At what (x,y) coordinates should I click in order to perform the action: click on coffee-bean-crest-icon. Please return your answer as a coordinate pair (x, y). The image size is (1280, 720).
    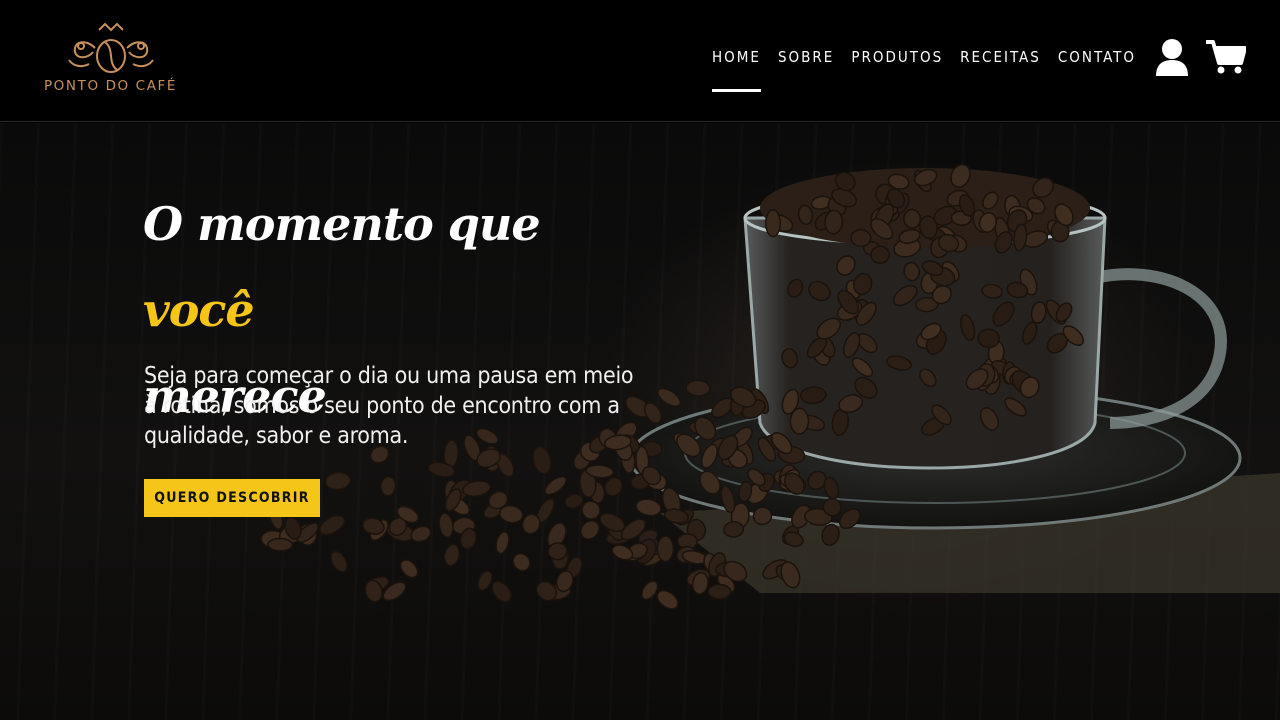
    Looking at the image, I should click on (110, 47).